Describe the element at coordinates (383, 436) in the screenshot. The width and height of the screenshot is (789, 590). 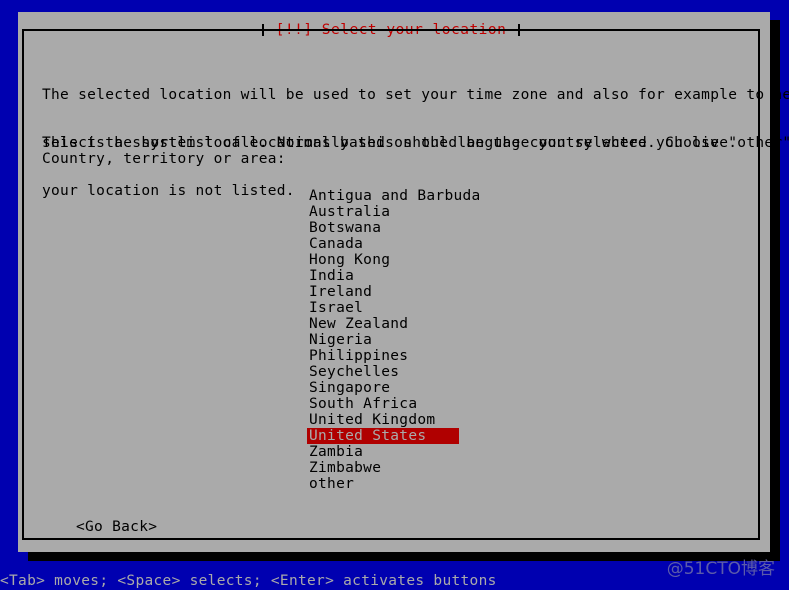
I see `country-list-item: United States` at that location.